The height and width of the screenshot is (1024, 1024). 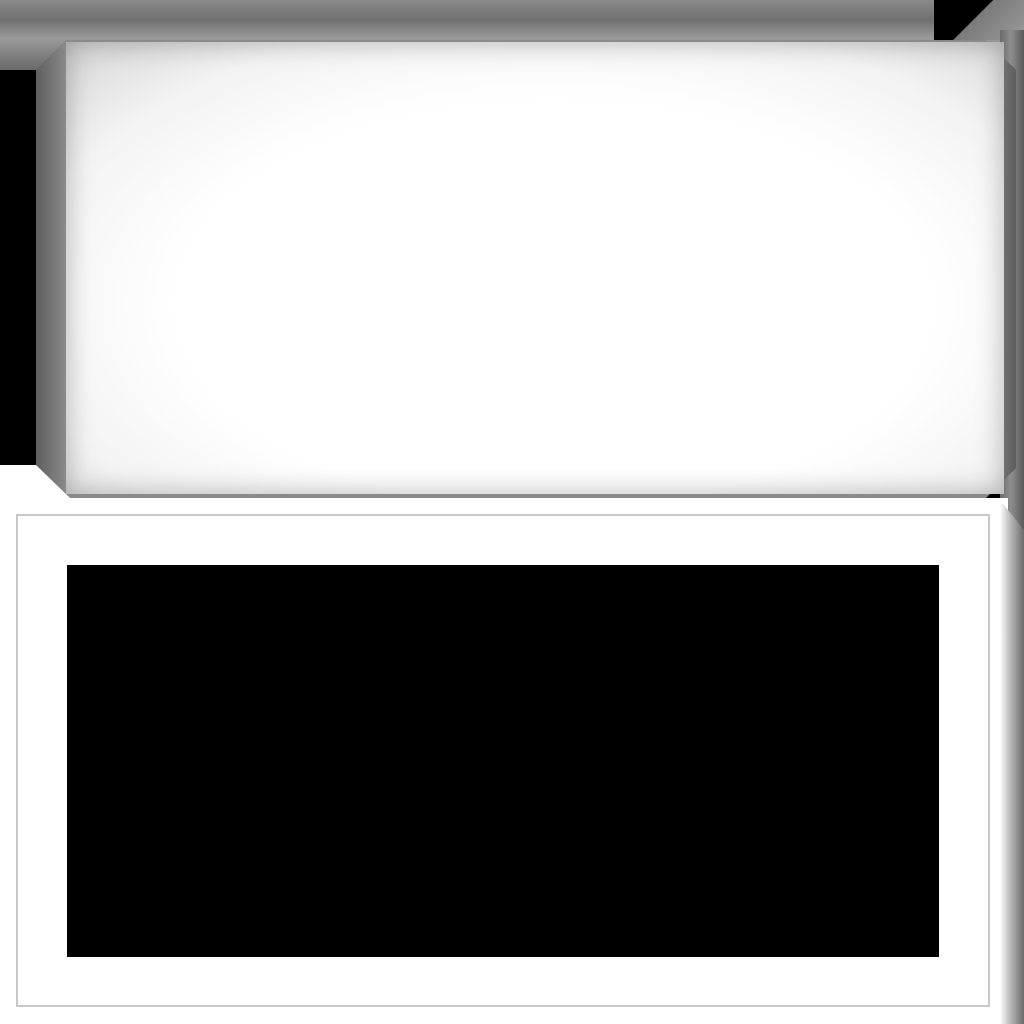 I want to click on lower-right-bevel, so click(x=1012, y=762).